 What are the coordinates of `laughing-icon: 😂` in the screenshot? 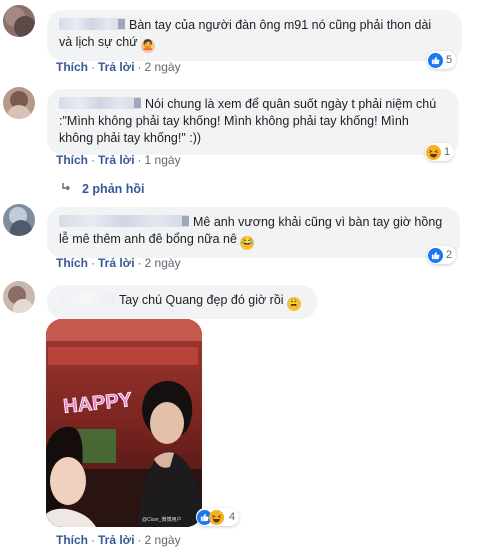 It's located at (247, 243).